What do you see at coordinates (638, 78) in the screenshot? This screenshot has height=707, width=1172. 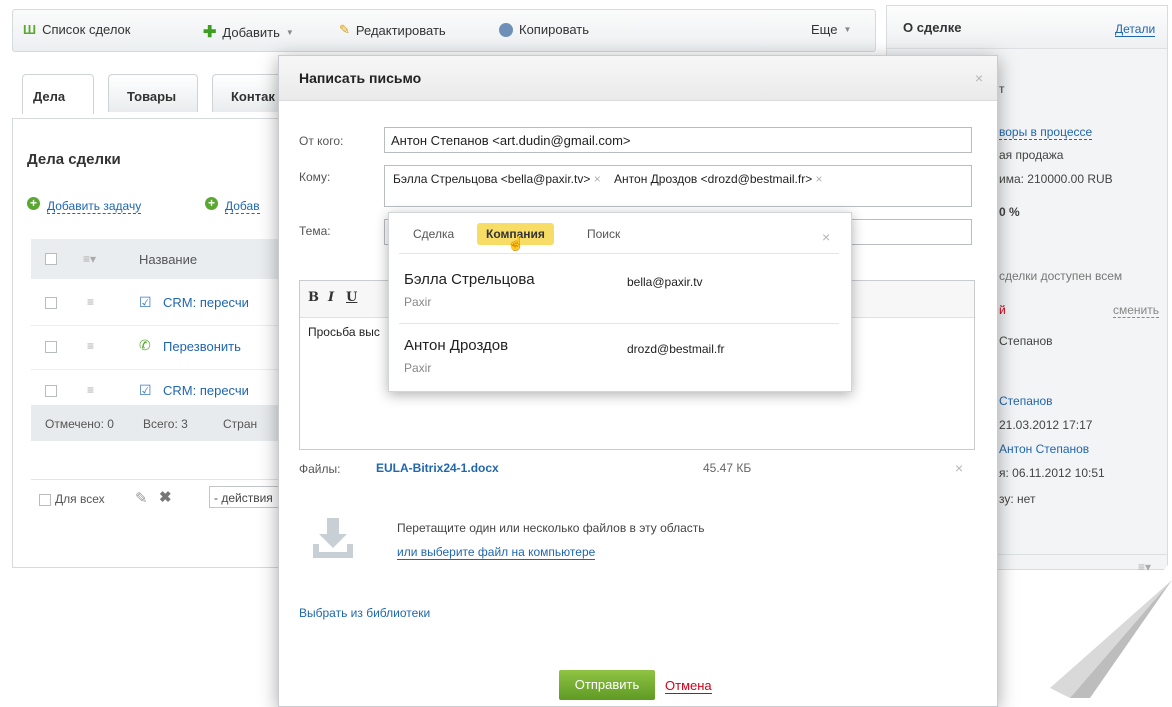 I see `dialog-header: Написать письмо ×` at bounding box center [638, 78].